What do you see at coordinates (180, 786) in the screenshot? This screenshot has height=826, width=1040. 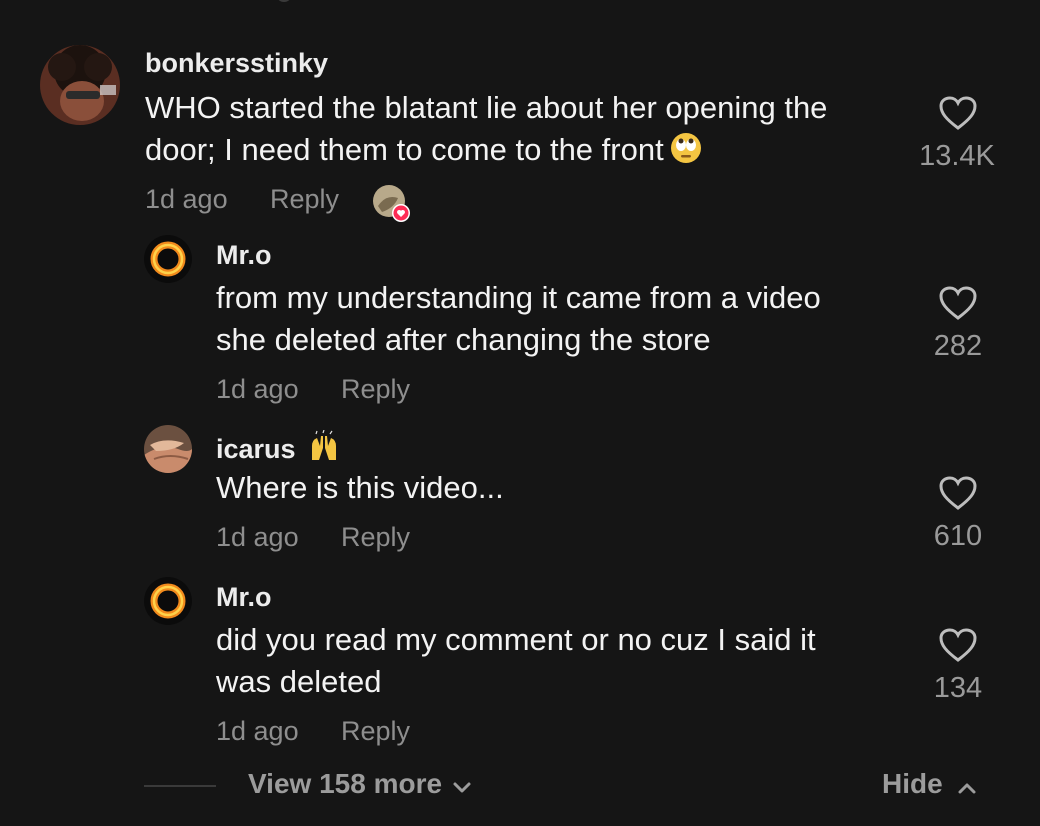 I see `divider-line` at bounding box center [180, 786].